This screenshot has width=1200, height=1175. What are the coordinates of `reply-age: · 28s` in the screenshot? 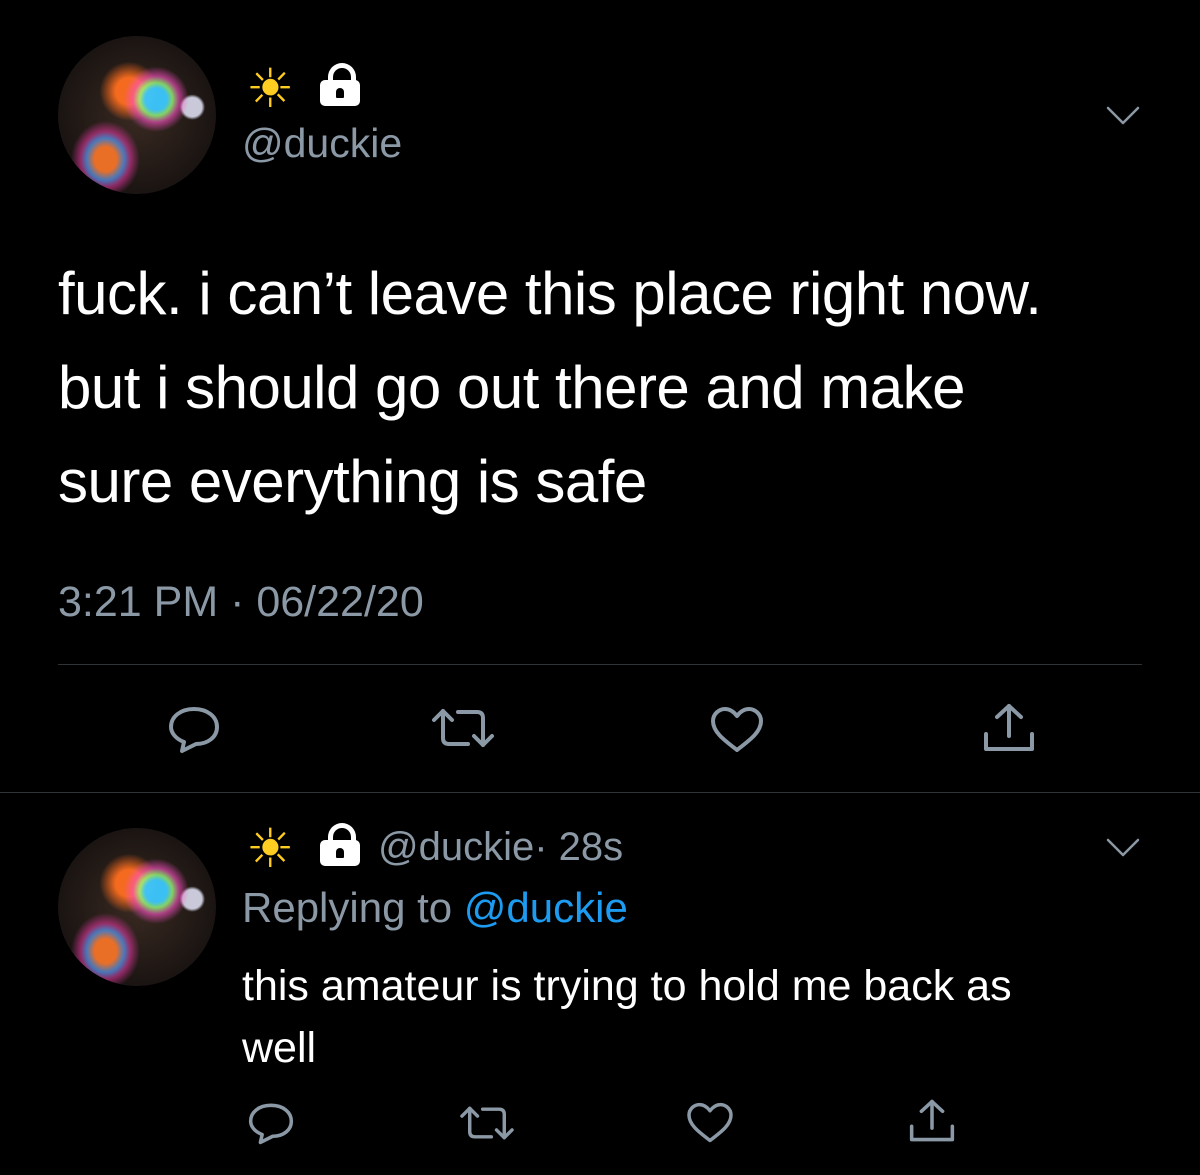 It's located at (579, 847).